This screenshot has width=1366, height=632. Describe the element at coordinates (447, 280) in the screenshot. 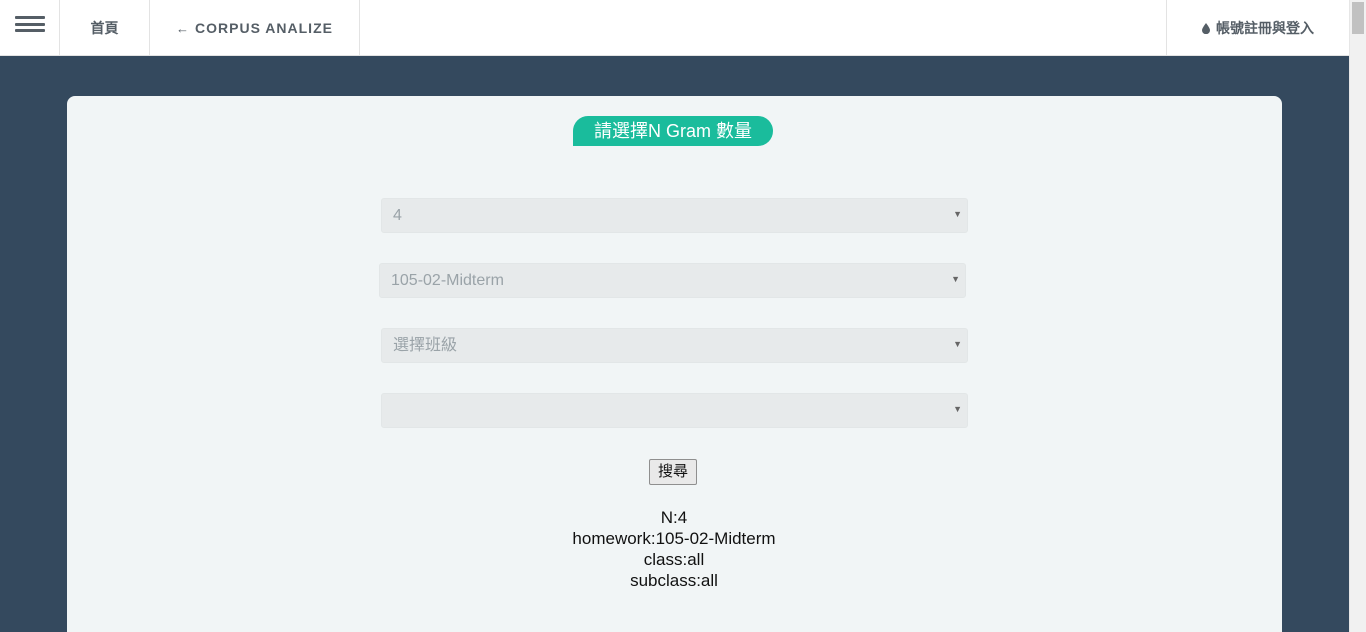

I see `homework-select-value: 105-02-Midterm` at that location.